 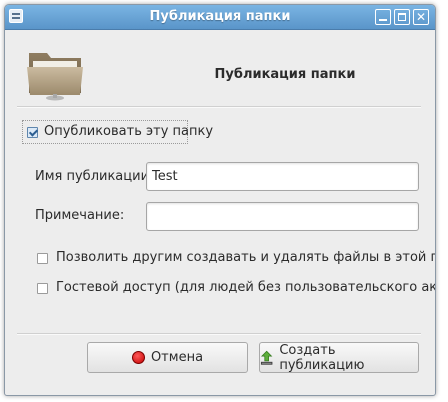 I want to click on title-bar: Публикация папки ✕, so click(x=220, y=17).